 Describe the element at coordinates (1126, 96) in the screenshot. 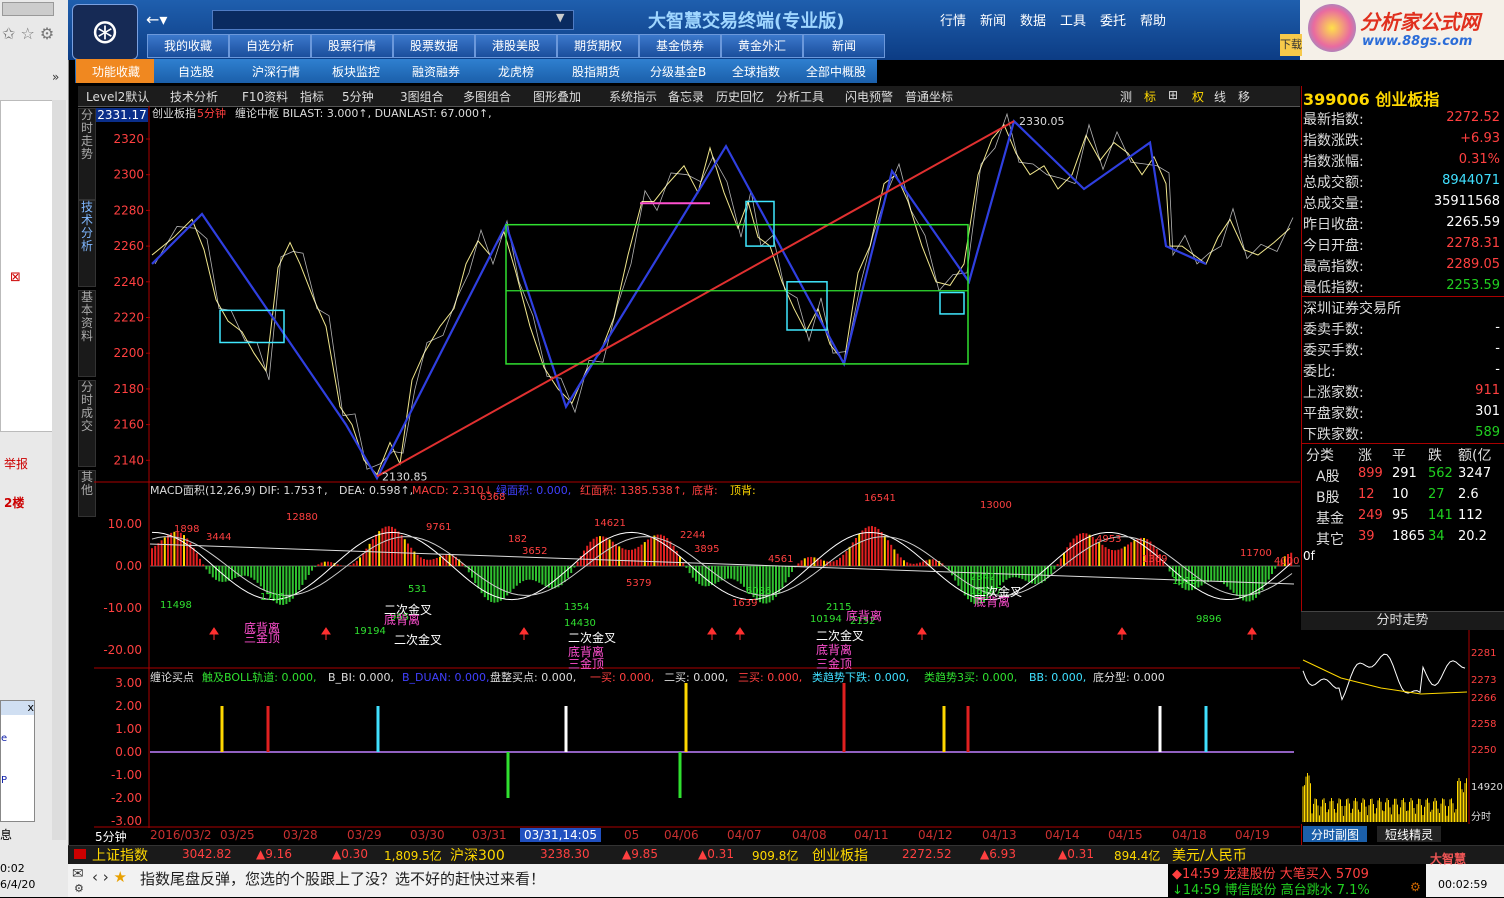

I see `toolbar-tool-button: 测` at that location.